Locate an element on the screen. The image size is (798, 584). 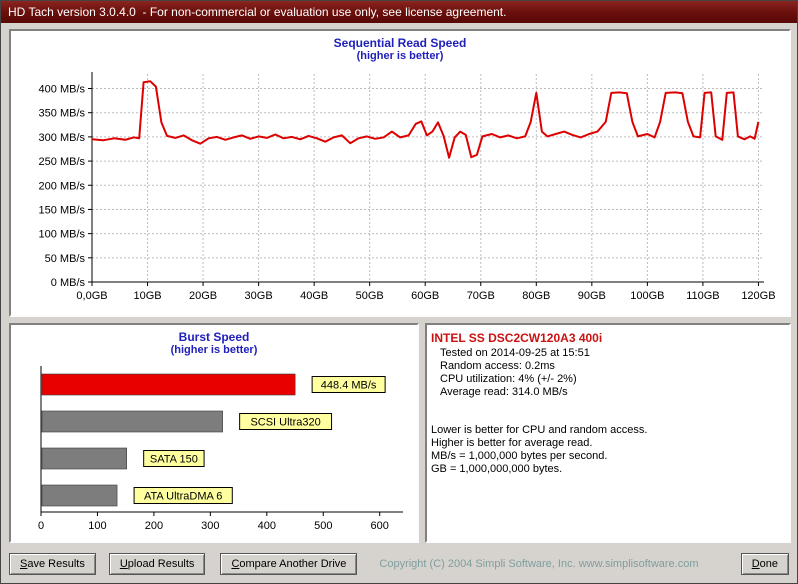
drive-name: INTEL SS DSC2CW120A3 400i is located at coordinates (517, 338).